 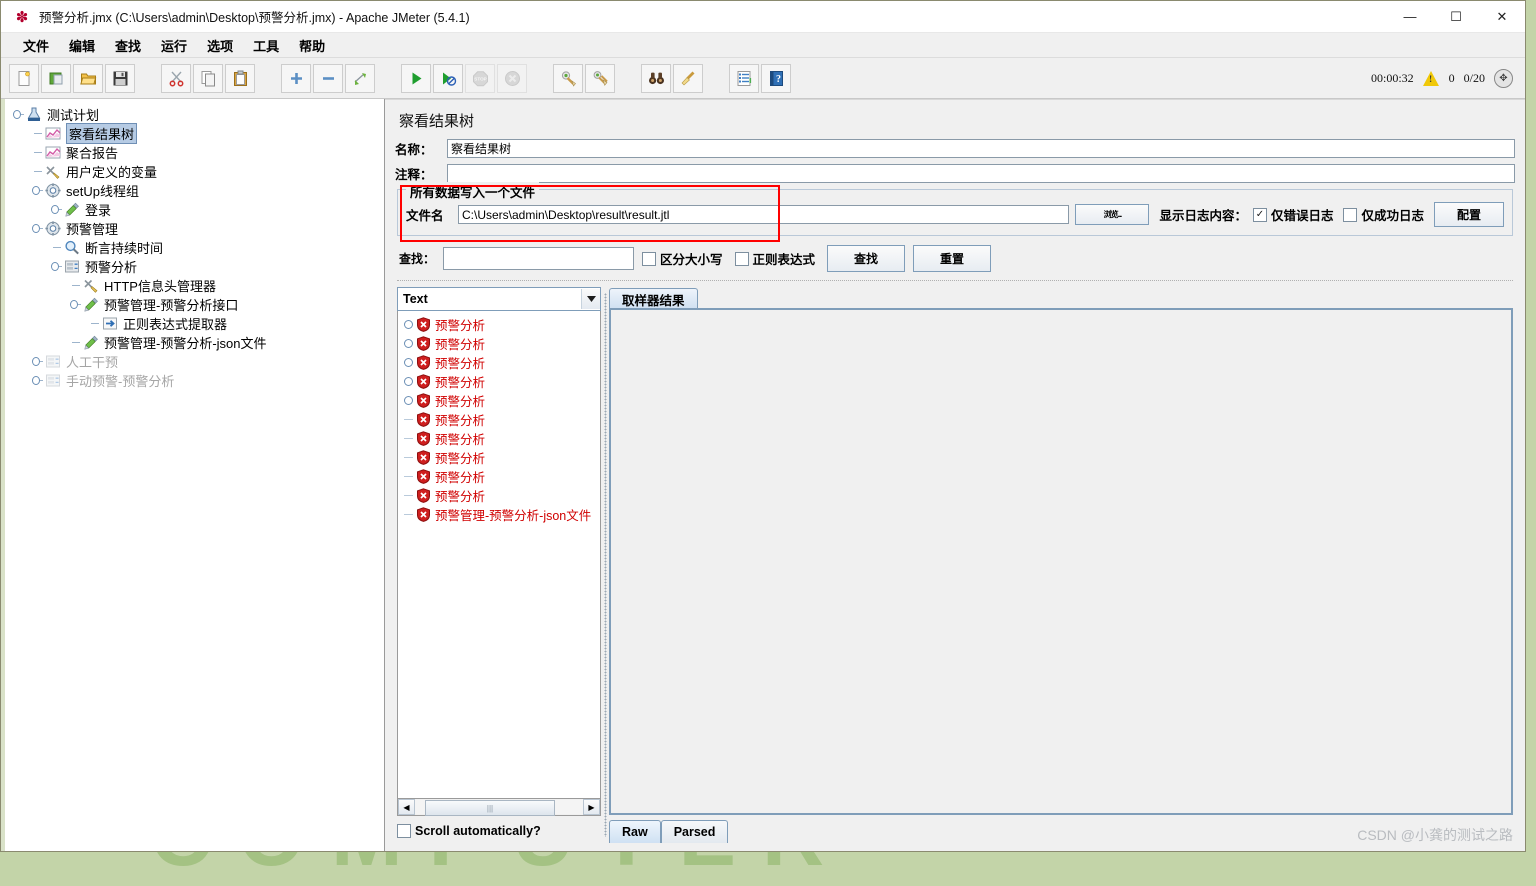 What do you see at coordinates (501, 514) in the screenshot?
I see `list-item: 预警管理-预警分析-json文件` at bounding box center [501, 514].